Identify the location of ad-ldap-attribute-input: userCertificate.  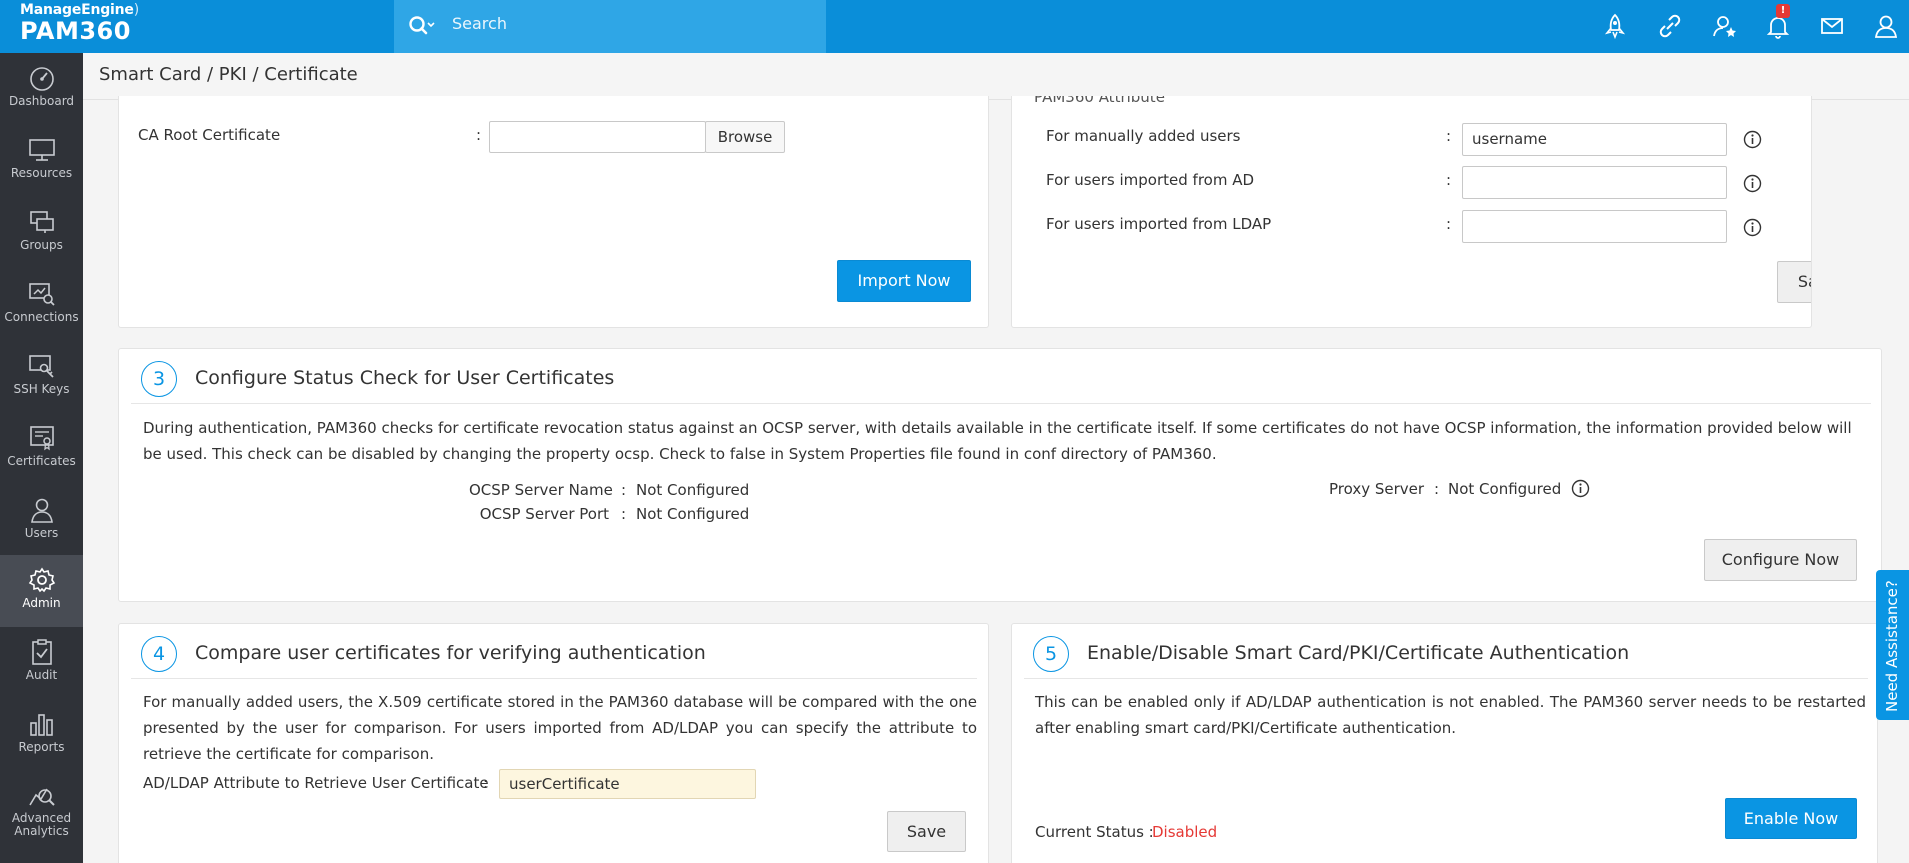
(627, 784).